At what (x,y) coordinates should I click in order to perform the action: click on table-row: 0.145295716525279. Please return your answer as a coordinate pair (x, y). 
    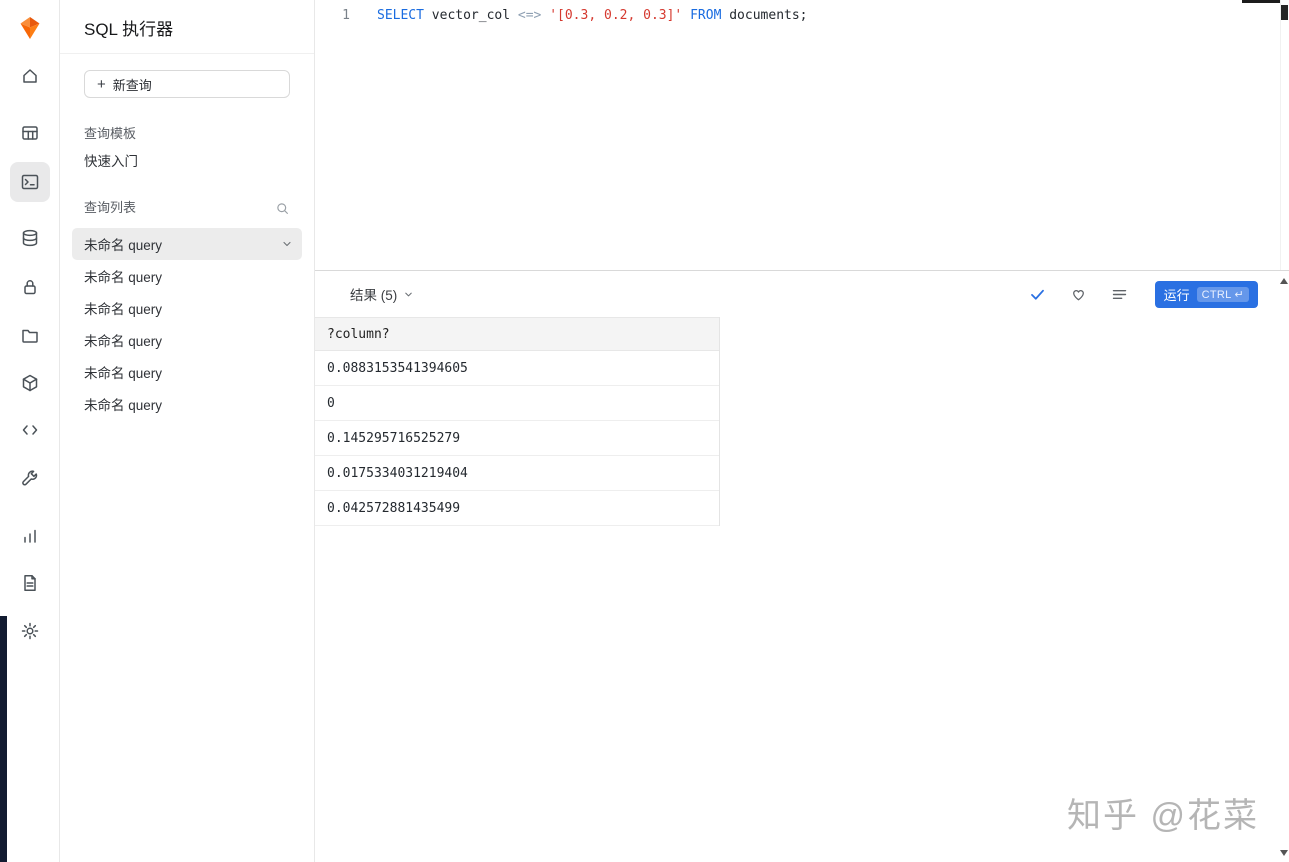
    Looking at the image, I should click on (517, 438).